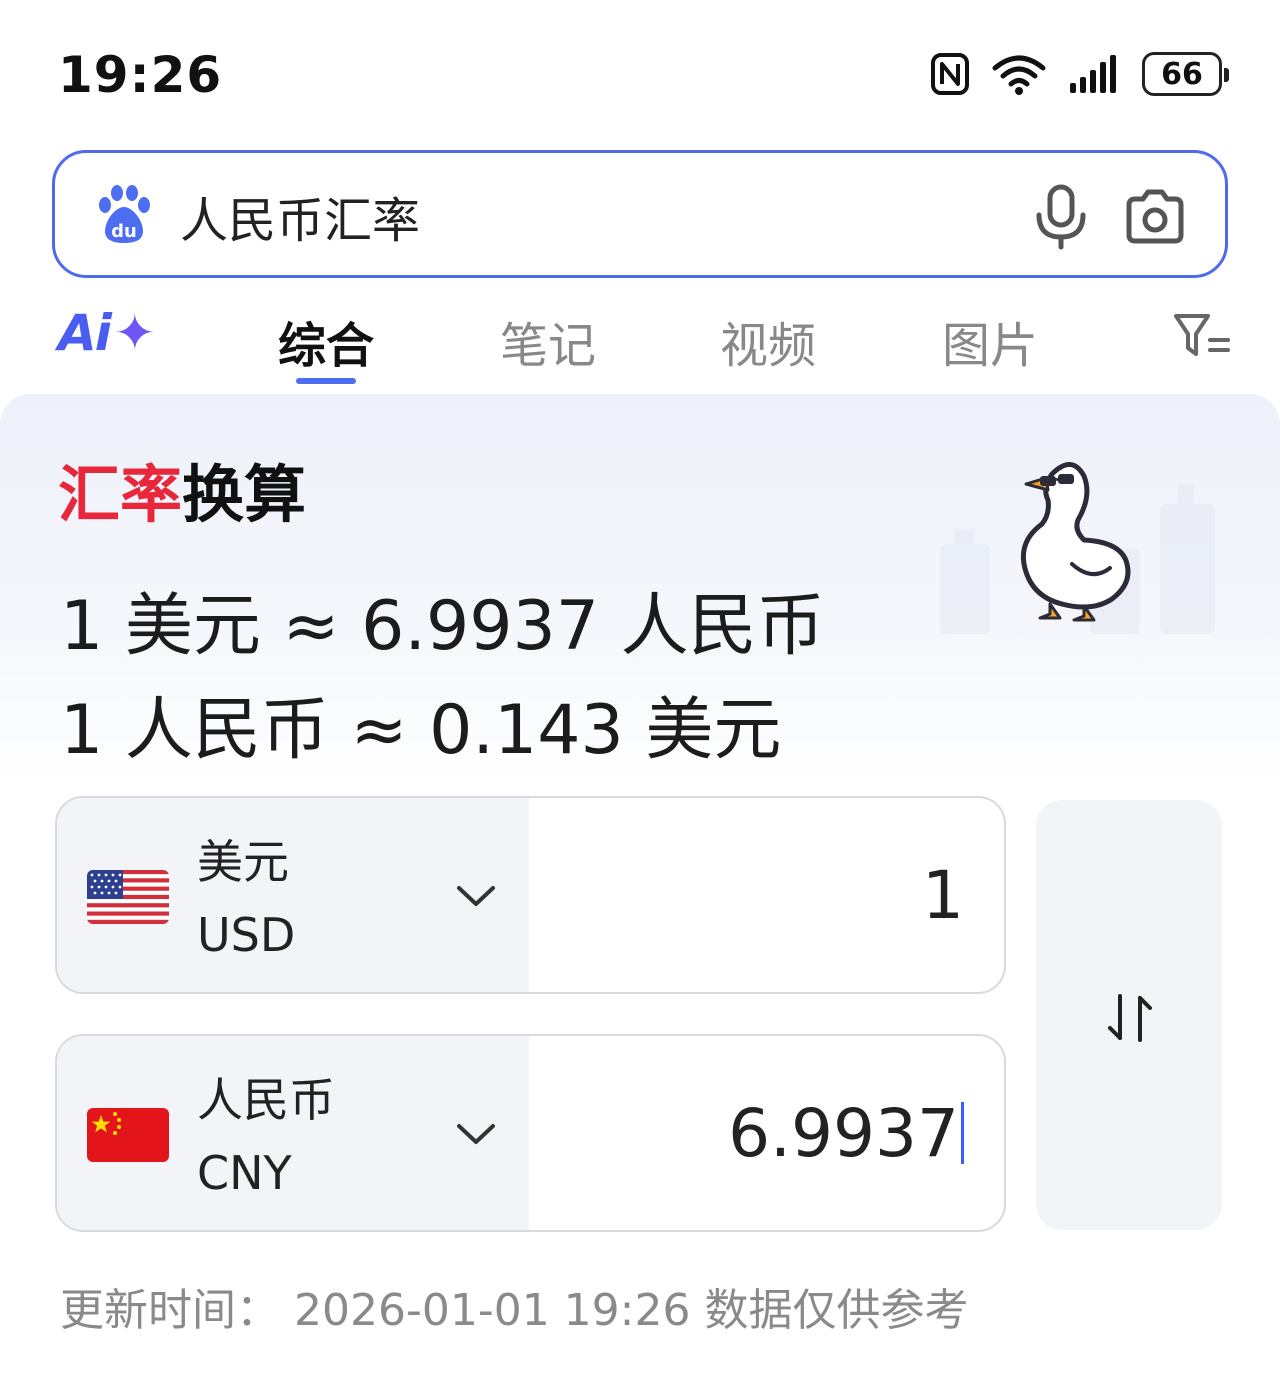  Describe the element at coordinates (326, 381) in the screenshot. I see `active-tab-indicator` at that location.